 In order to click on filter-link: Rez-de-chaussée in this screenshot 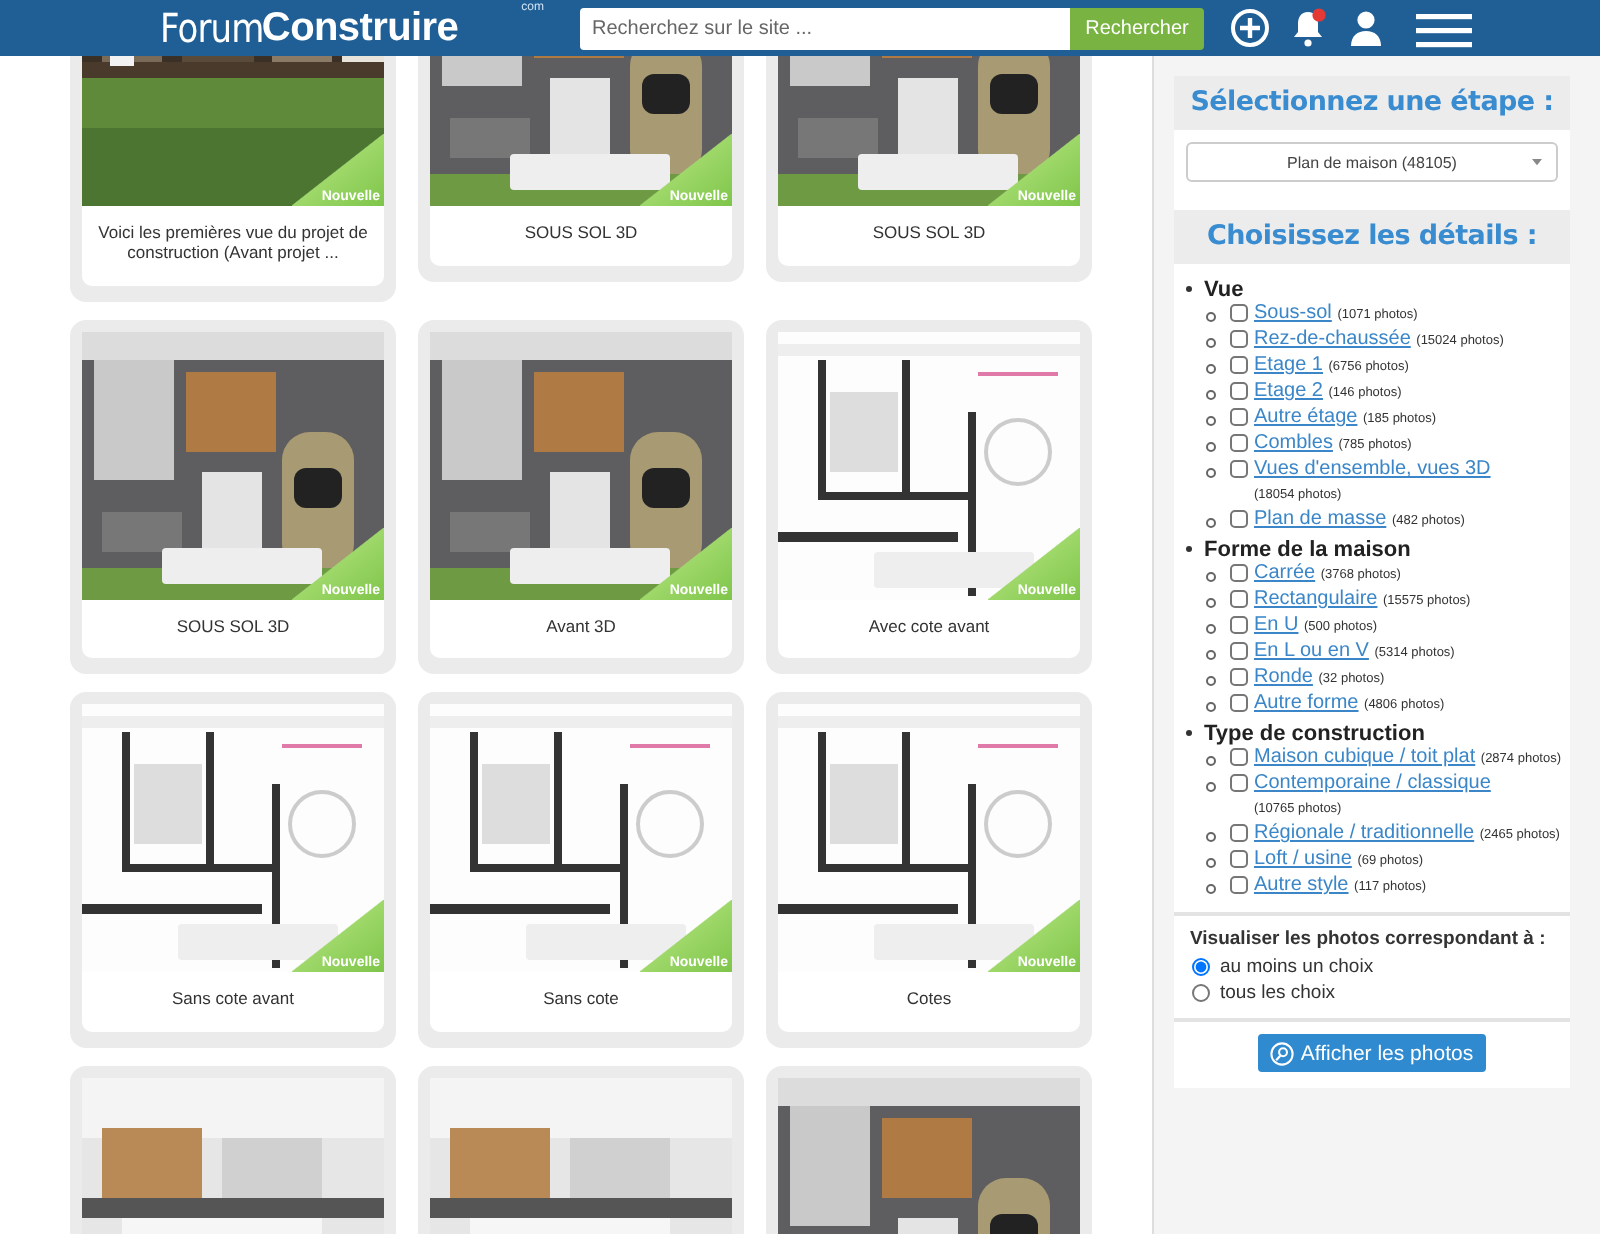, I will do `click(1332, 339)`.